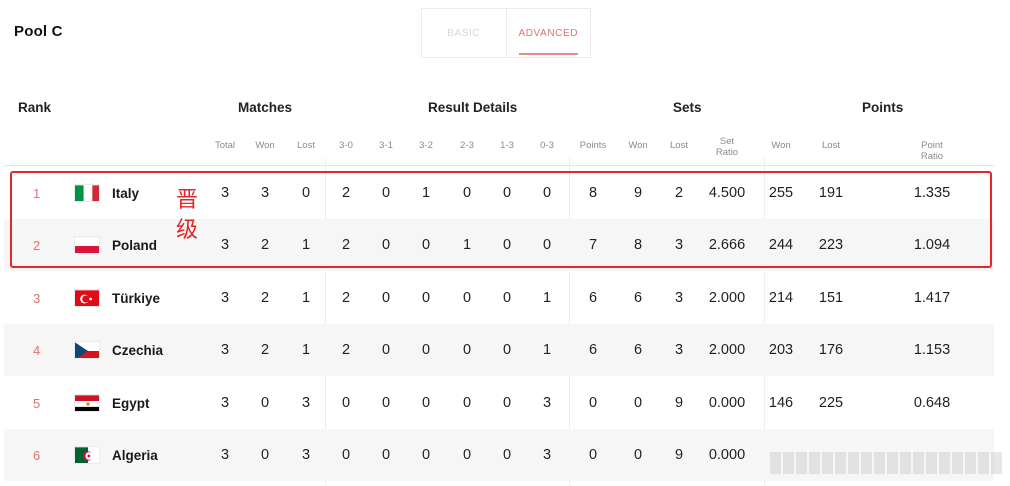  Describe the element at coordinates (87, 455) in the screenshot. I see `algeria-flag-icon` at that location.